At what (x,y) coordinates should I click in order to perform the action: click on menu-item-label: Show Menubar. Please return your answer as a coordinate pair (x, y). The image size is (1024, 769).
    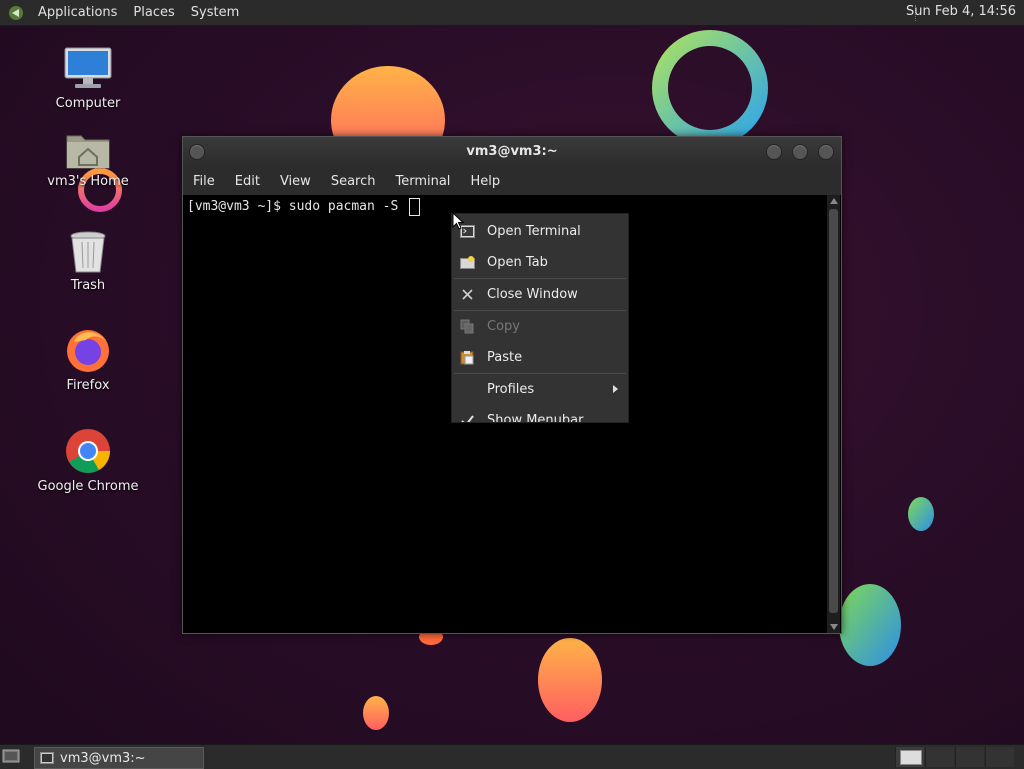
    Looking at the image, I should click on (535, 418).